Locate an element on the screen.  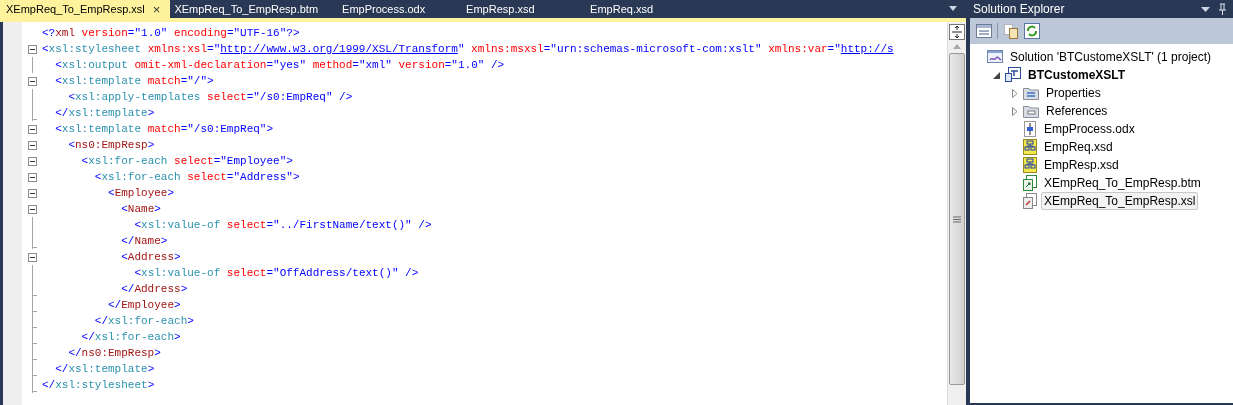
tree-item: EmpResp.xsd is located at coordinates (1081, 165).